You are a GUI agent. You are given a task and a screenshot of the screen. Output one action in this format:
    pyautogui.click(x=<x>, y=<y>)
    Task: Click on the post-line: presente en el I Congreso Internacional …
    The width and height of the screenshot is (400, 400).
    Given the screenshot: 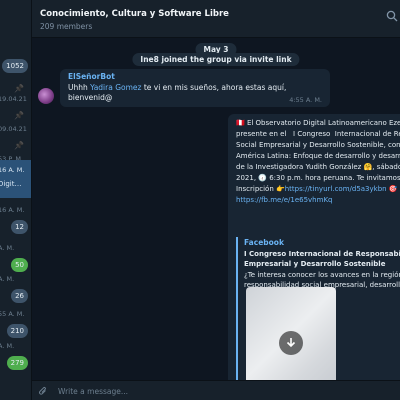 What is the action you would take?
    pyautogui.click(x=318, y=134)
    